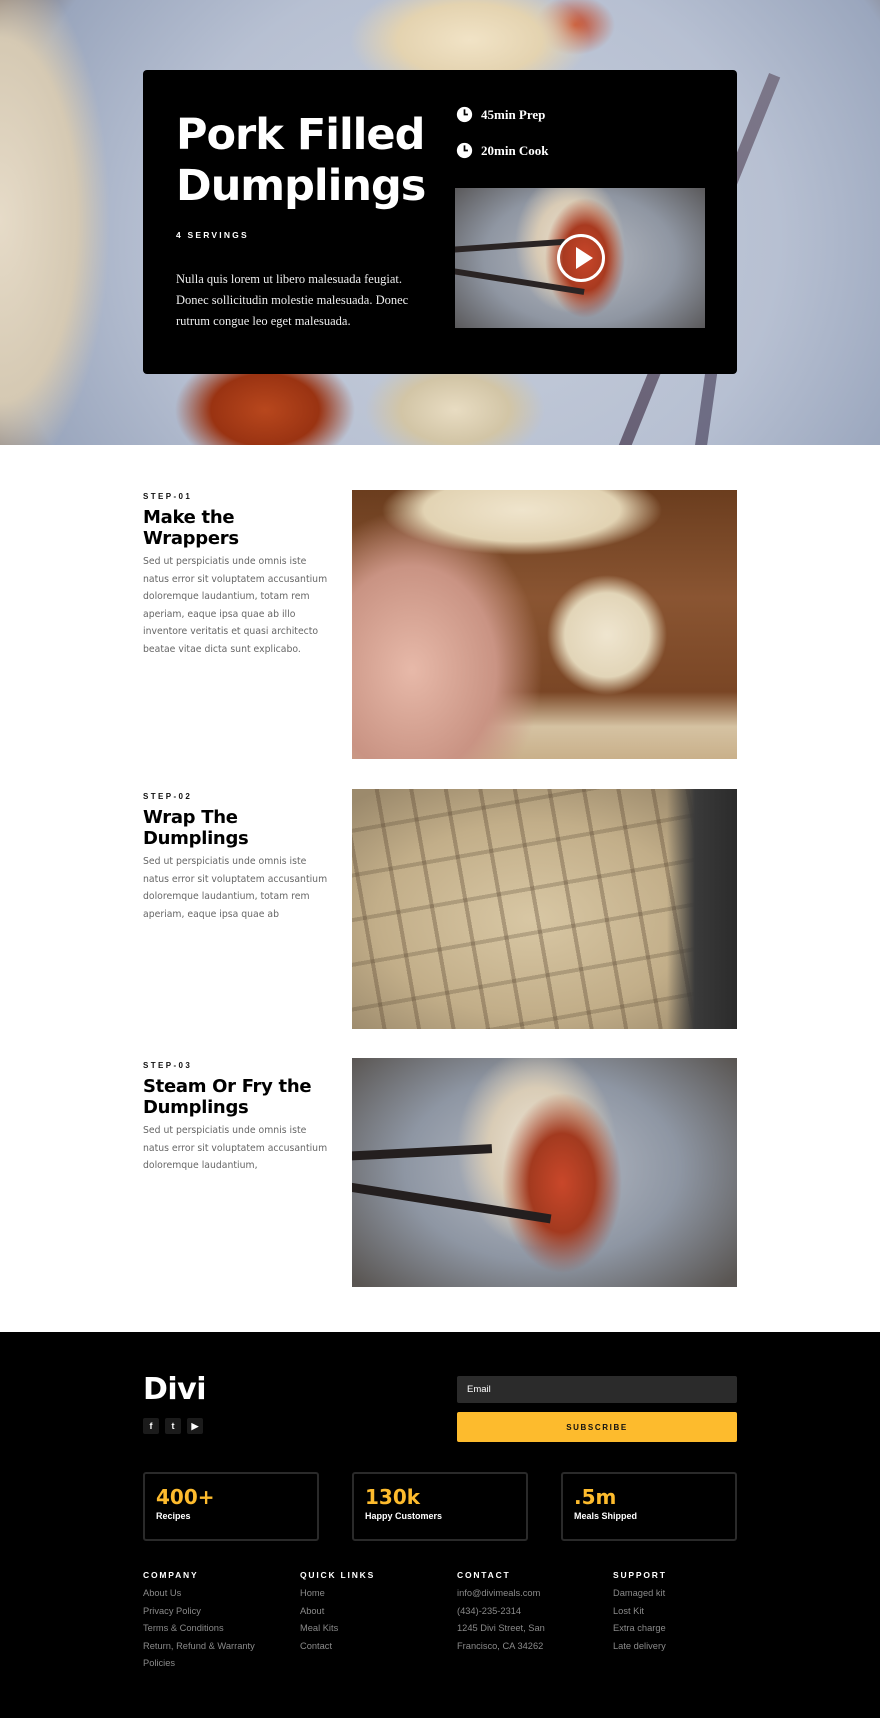  What do you see at coordinates (375, 1629) in the screenshot?
I see `footer-link: Meal Kits` at bounding box center [375, 1629].